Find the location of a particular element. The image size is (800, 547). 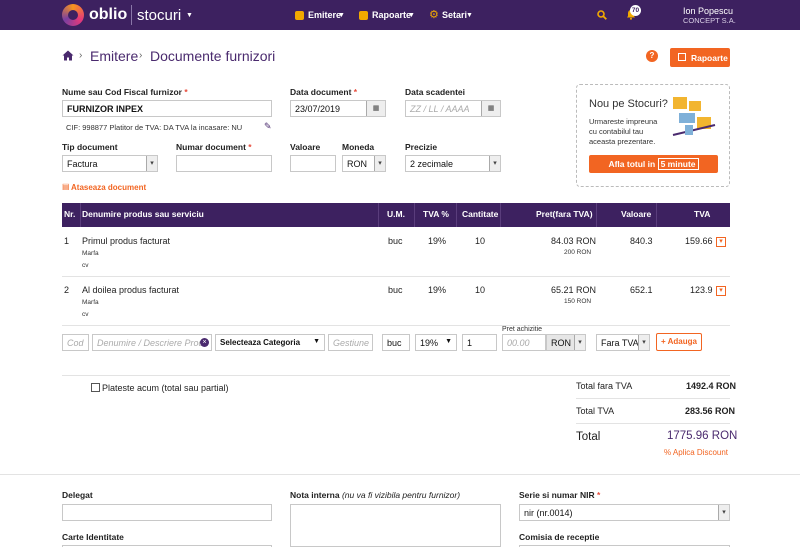

tva-select: 19% ▼ is located at coordinates (436, 342).